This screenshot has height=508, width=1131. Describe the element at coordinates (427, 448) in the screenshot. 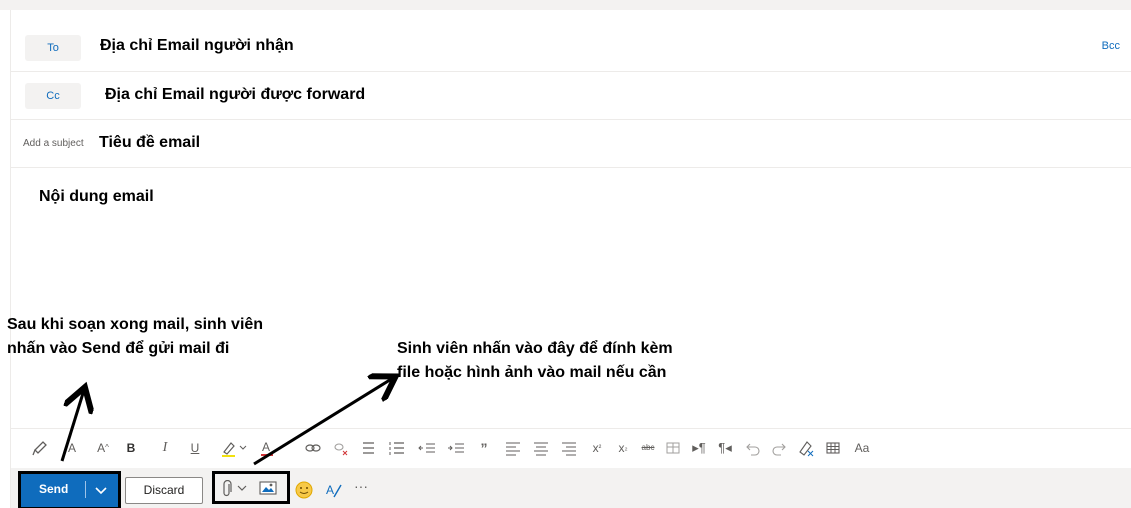

I see `decrease-indent-icon` at that location.